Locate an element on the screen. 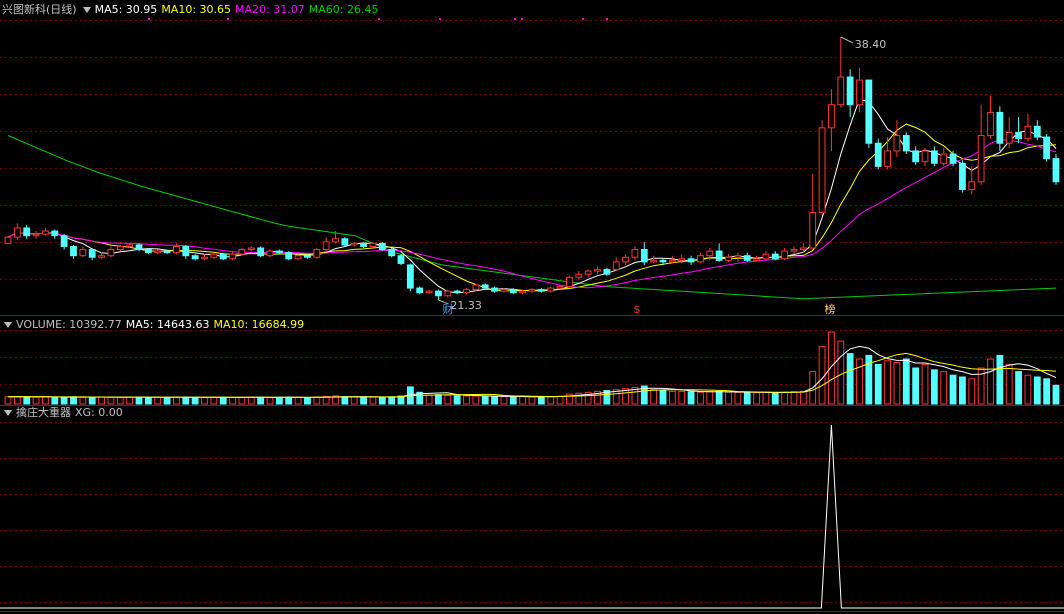 The width and height of the screenshot is (1064, 614). event-marker: 榜 is located at coordinates (830, 309).